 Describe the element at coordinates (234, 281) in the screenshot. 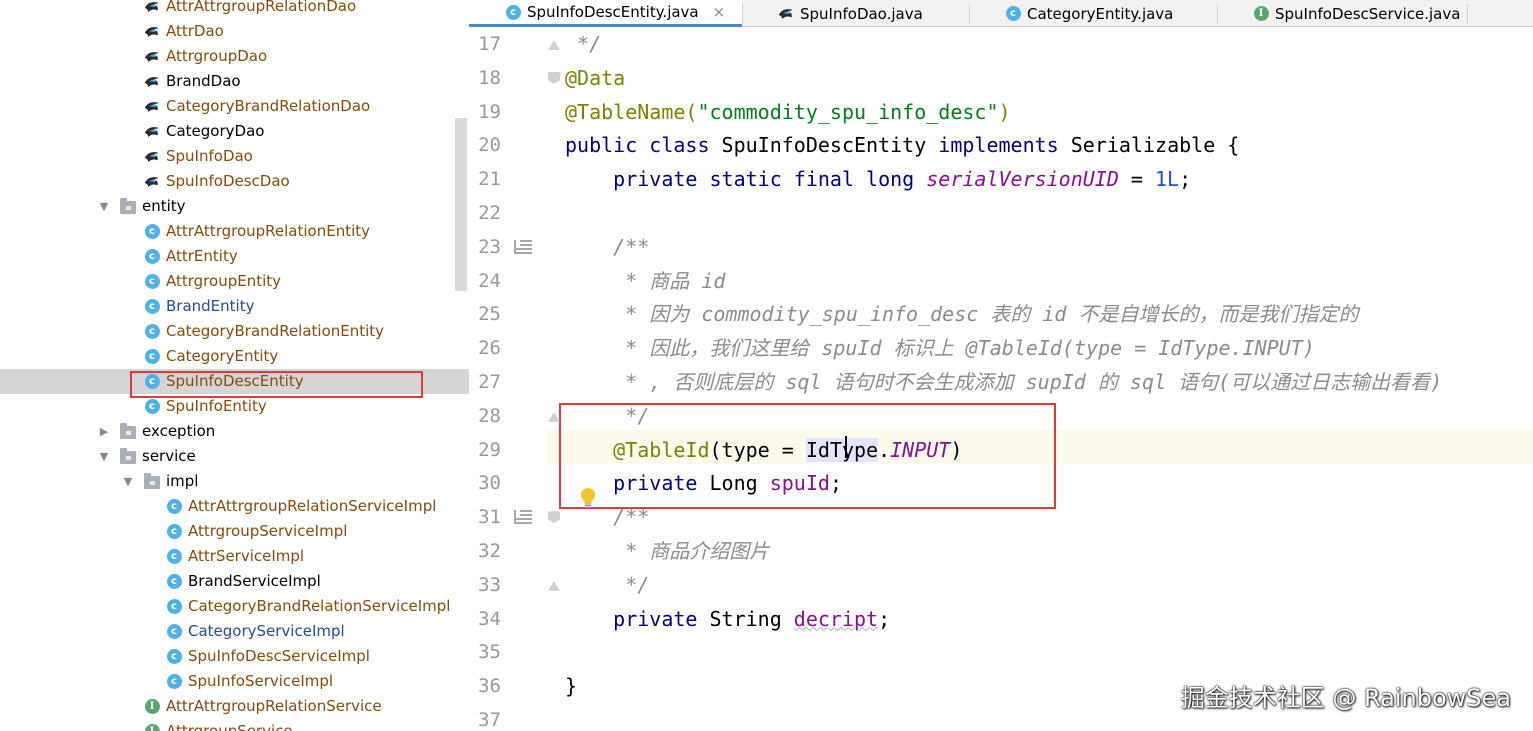

I see `tree-item: c AttrgroupEntity` at that location.